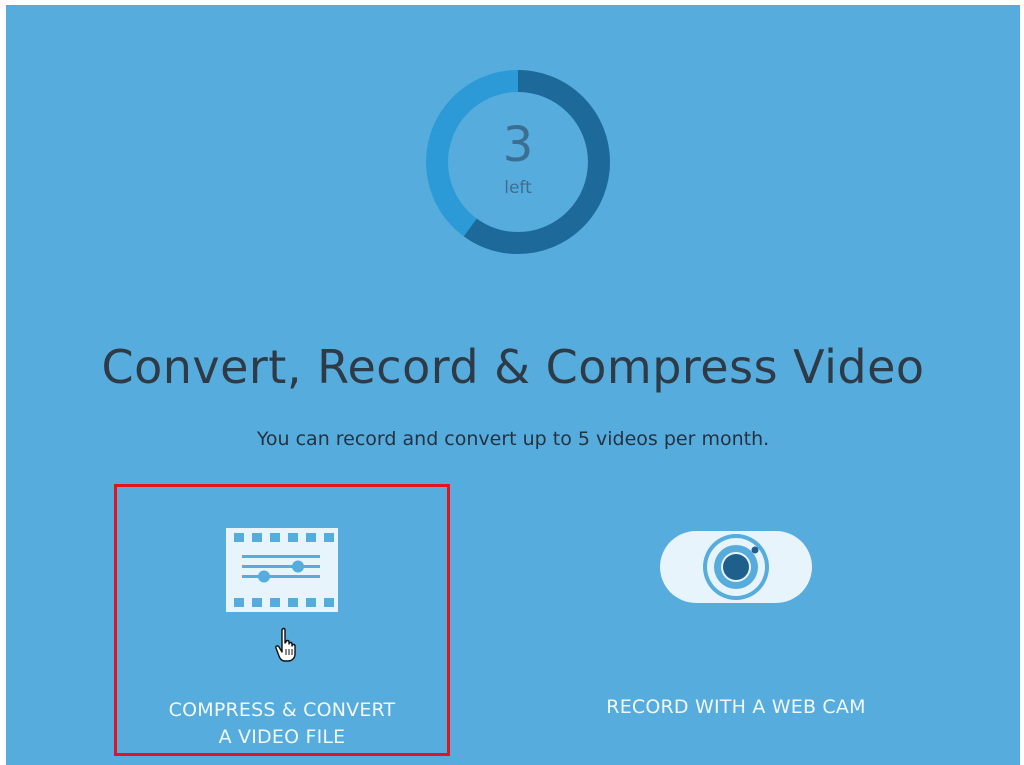  Describe the element at coordinates (736, 707) in the screenshot. I see `record-webcam-label: RECORD WITH A WEB CAM` at that location.